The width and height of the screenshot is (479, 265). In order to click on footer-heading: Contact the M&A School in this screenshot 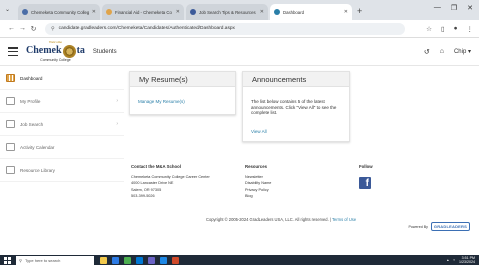, I will do `click(156, 166)`.